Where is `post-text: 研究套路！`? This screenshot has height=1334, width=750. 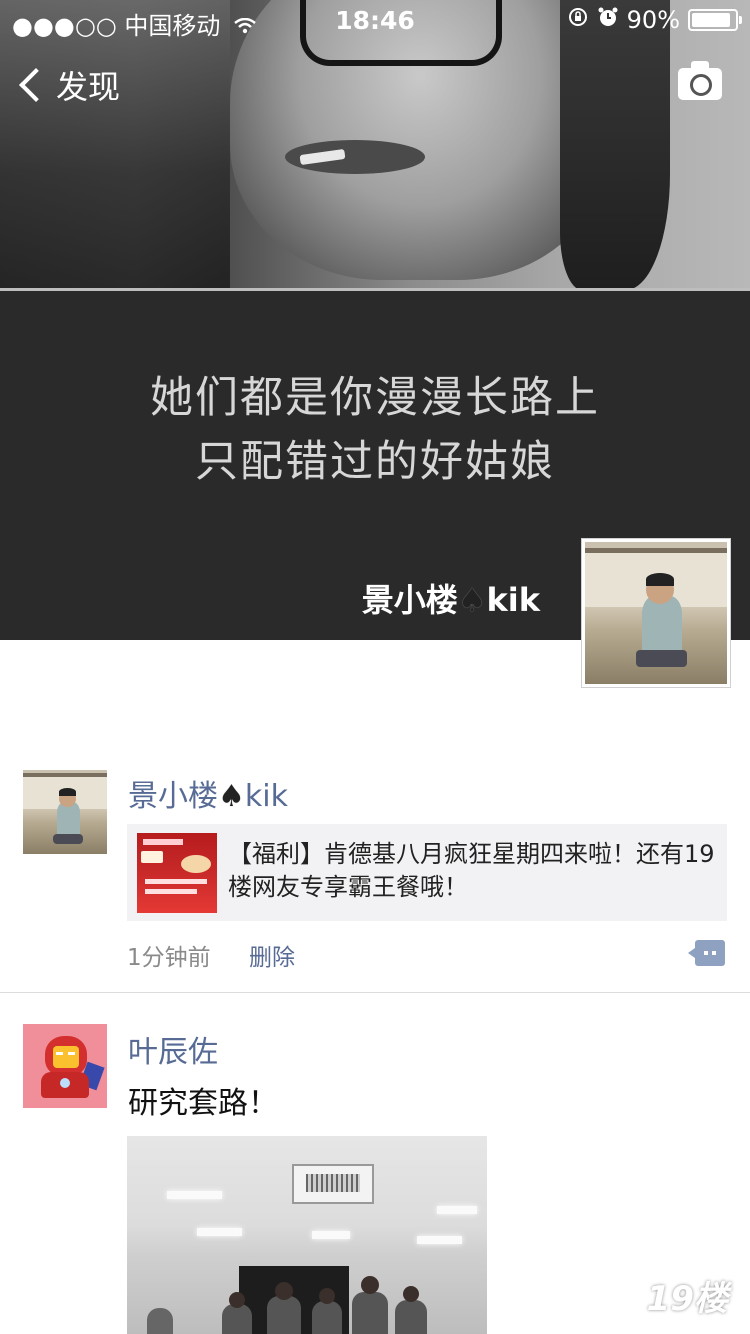
post-text: 研究套路！ is located at coordinates (203, 1103).